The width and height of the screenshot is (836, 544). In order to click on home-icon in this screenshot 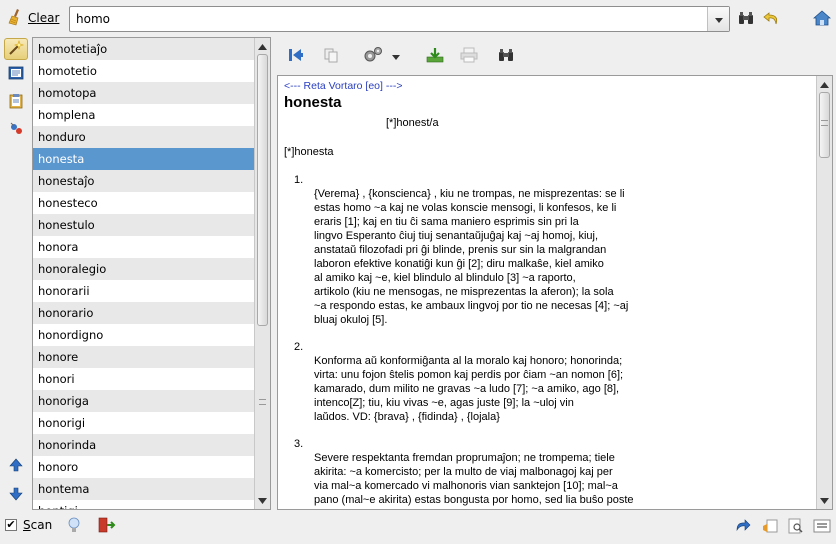, I will do `click(822, 19)`.